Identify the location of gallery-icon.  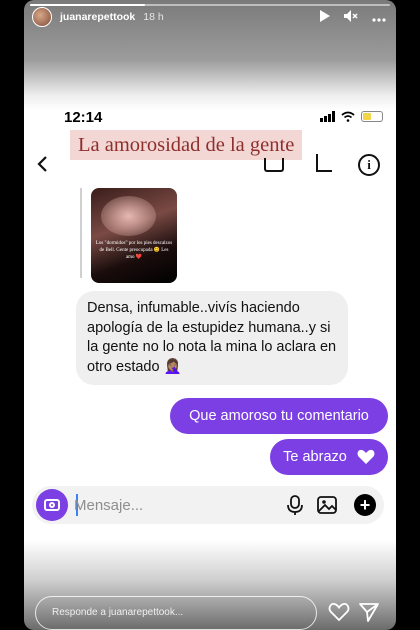
(327, 505).